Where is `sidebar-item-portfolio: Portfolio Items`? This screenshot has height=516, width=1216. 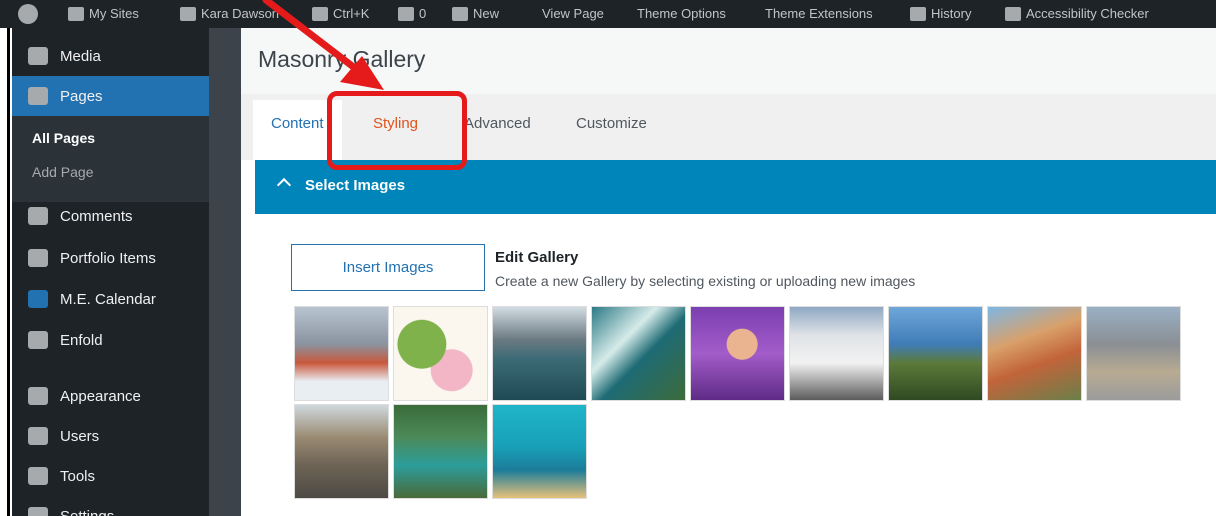 sidebar-item-portfolio: Portfolio Items is located at coordinates (110, 258).